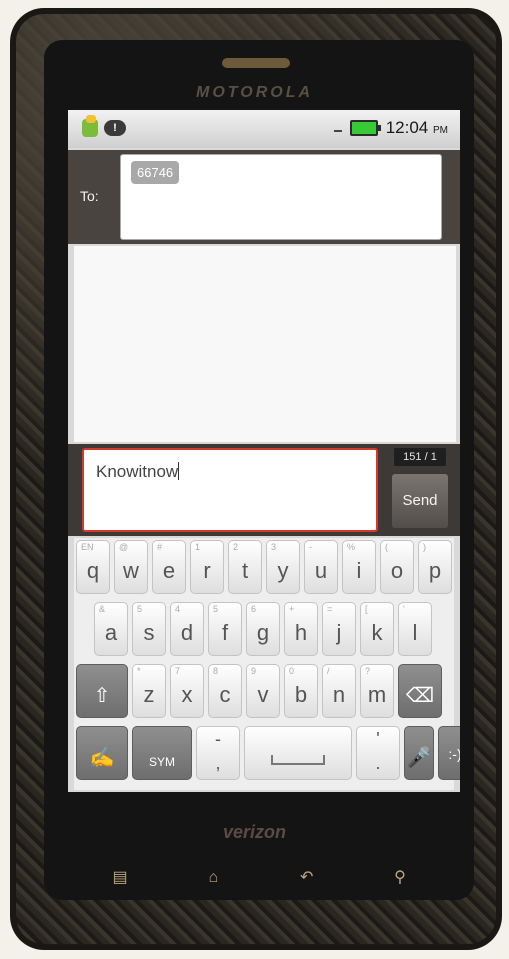 The width and height of the screenshot is (509, 959). I want to click on clock-ampm: PM, so click(440, 130).